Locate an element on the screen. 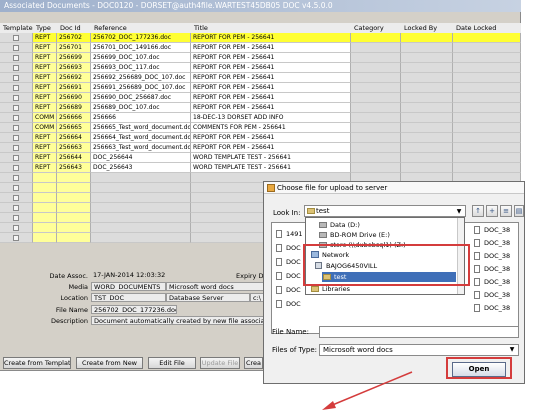  cell-doc-id: 256691 is located at coordinates (74, 88).